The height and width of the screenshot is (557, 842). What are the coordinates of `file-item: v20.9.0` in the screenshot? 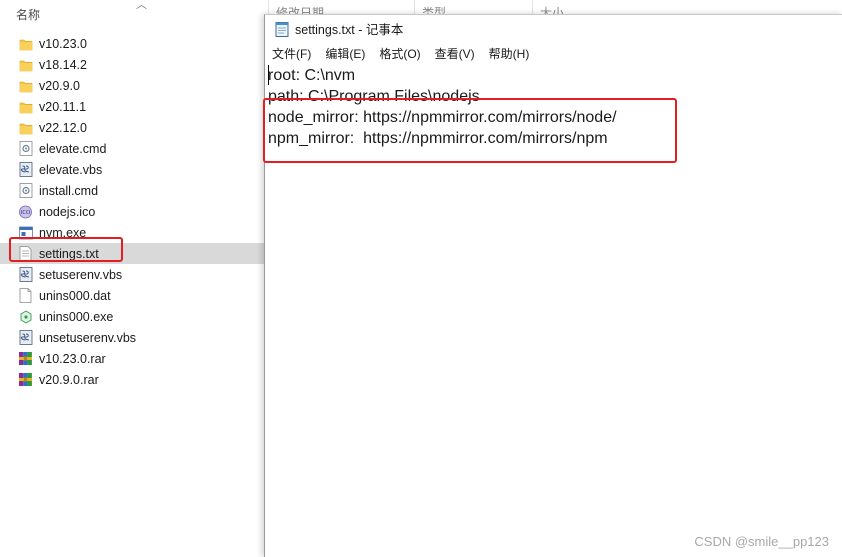 It's located at (132, 85).